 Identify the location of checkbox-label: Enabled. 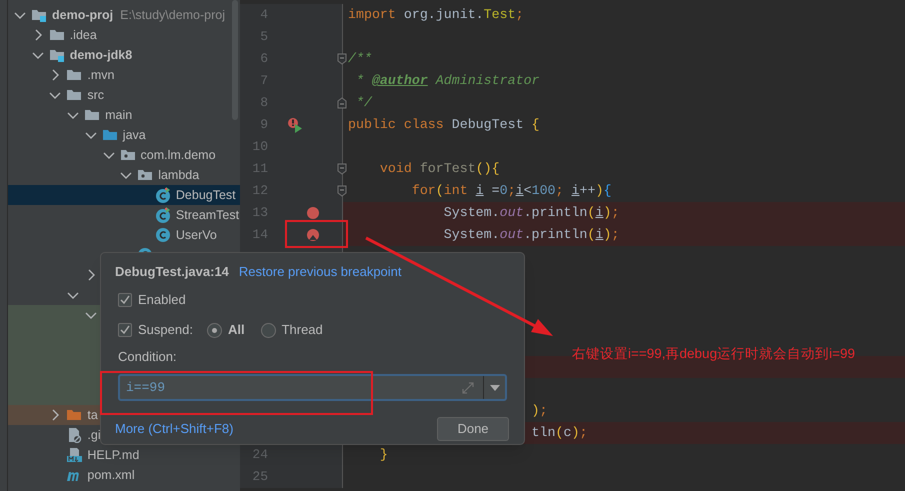
(162, 300).